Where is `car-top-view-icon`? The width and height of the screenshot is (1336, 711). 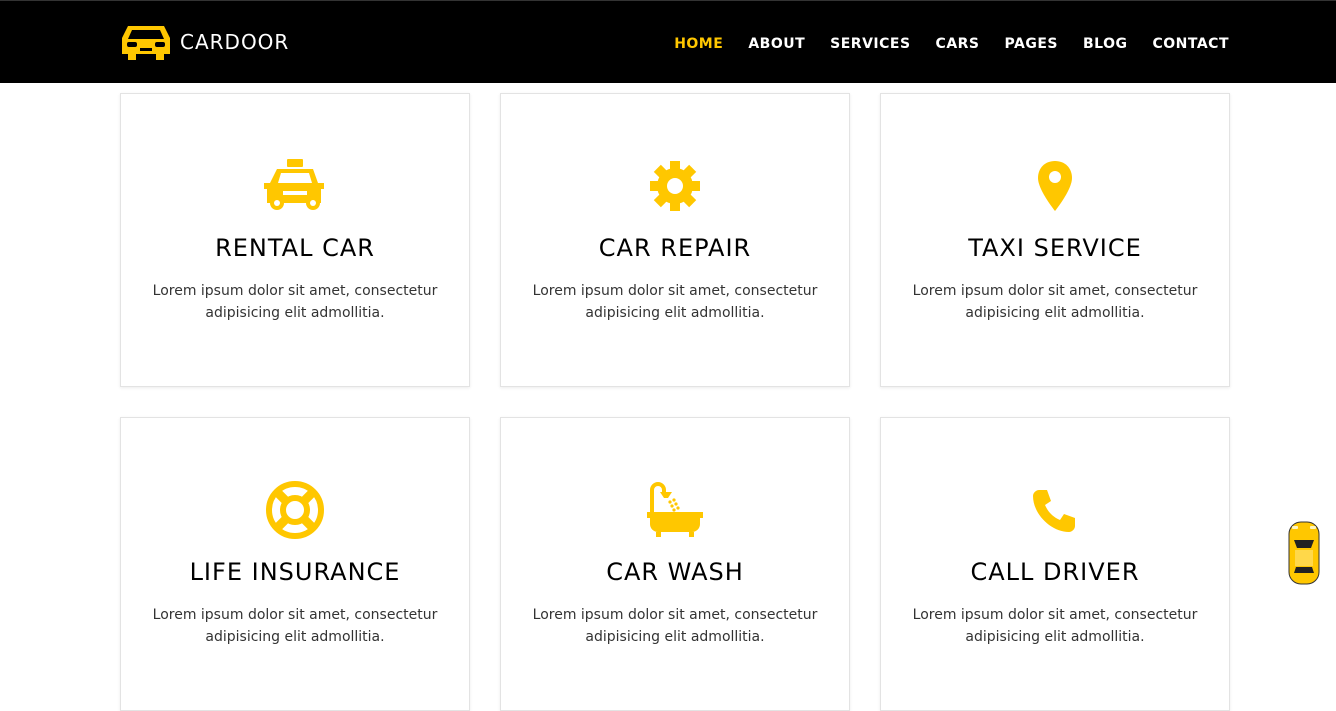 car-top-view-icon is located at coordinates (1304, 553).